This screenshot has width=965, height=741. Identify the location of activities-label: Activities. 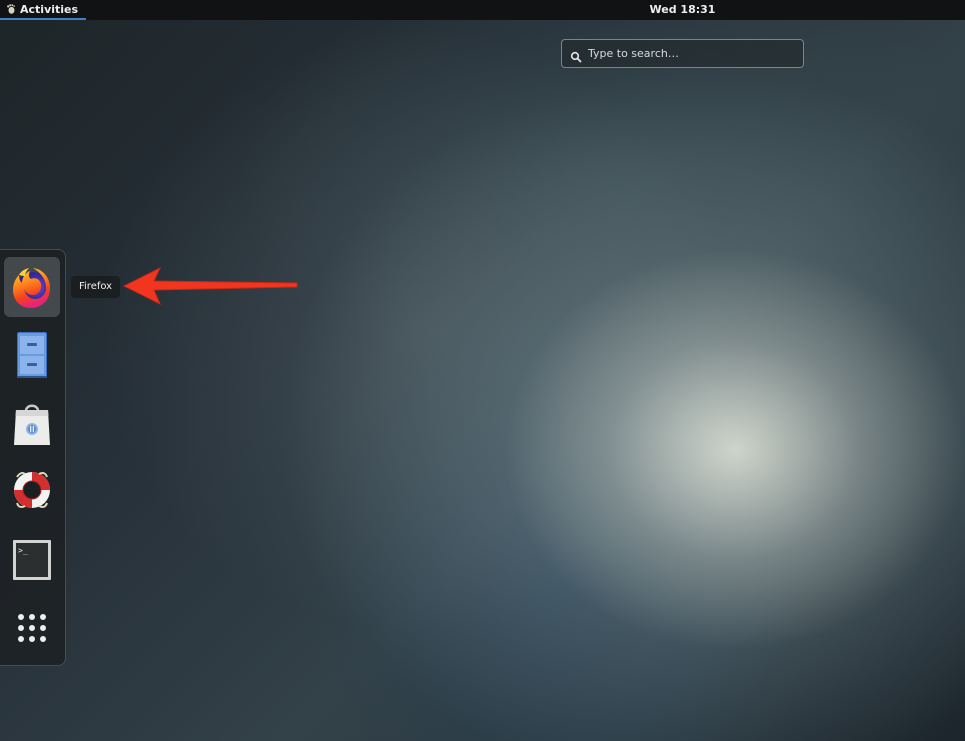
(49, 9).